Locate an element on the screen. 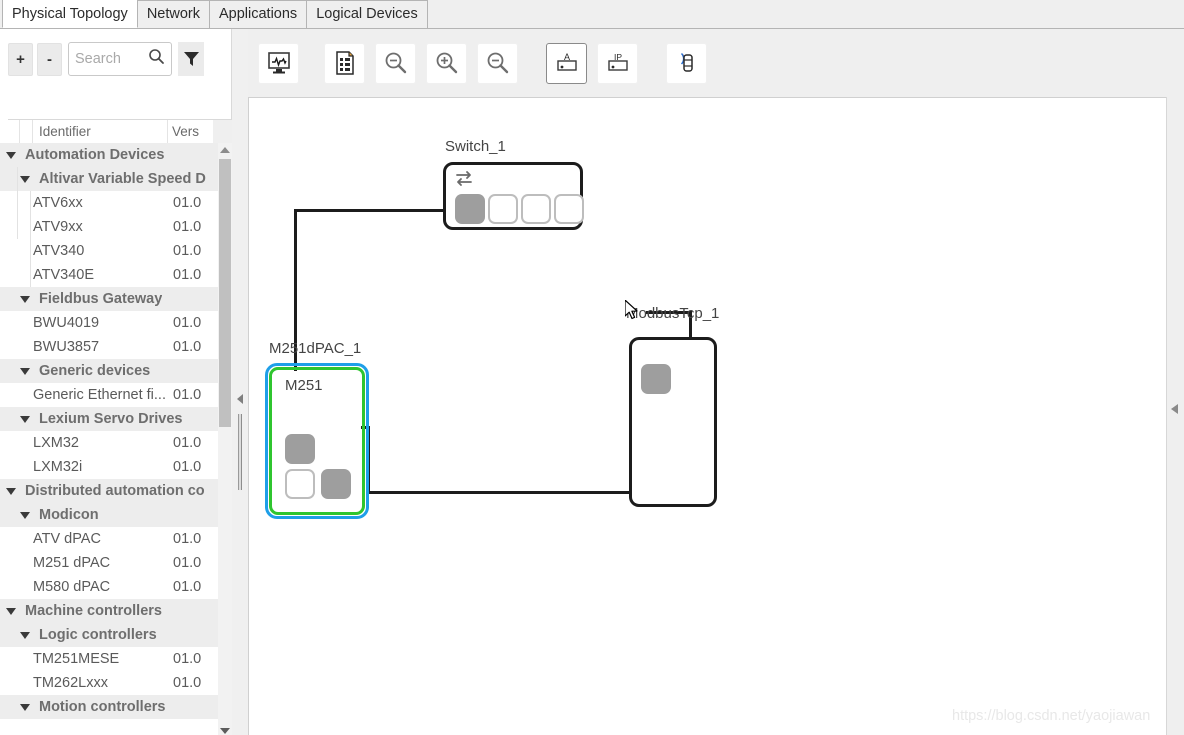 The image size is (1184, 735). catalog-device-row: ATV340E 01.0 is located at coordinates (109, 275).